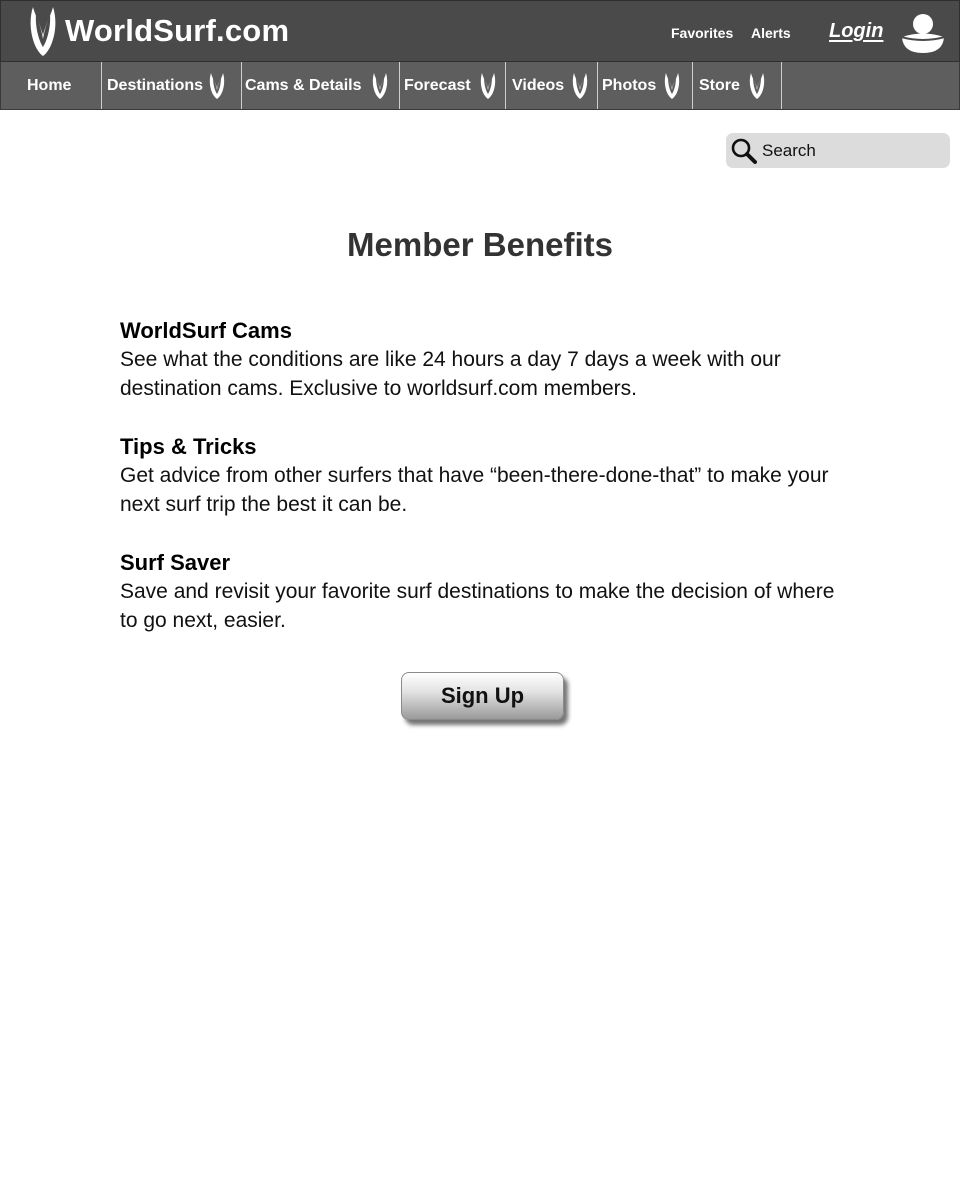 The image size is (960, 1194). Describe the element at coordinates (188, 446) in the screenshot. I see `benefit-title: Tips & Tricks` at that location.